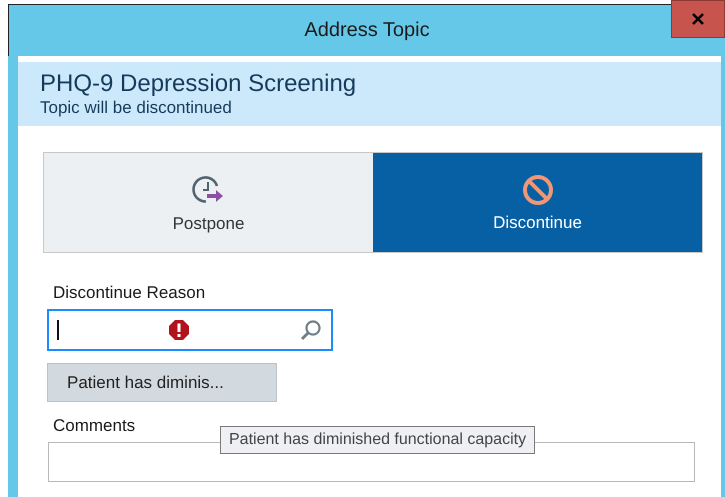  I want to click on close-icon, so click(698, 19).